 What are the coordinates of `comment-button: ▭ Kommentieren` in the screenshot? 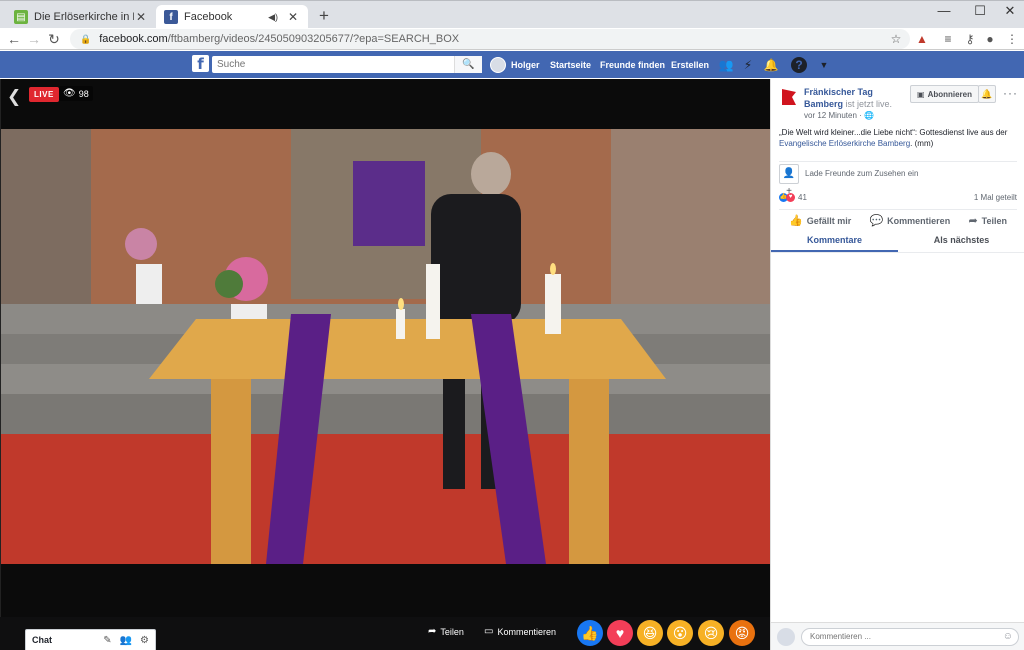 It's located at (520, 631).